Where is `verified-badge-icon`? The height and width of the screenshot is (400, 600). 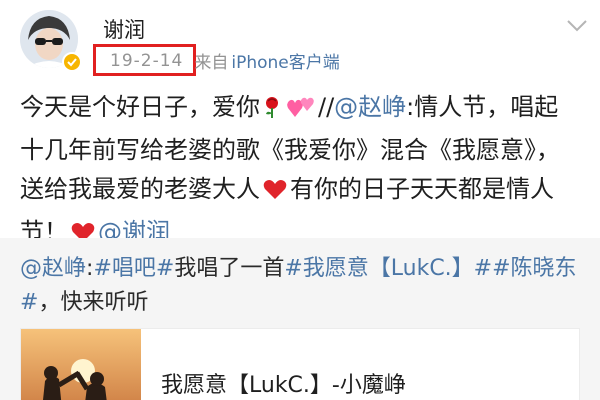 verified-badge-icon is located at coordinates (72, 62).